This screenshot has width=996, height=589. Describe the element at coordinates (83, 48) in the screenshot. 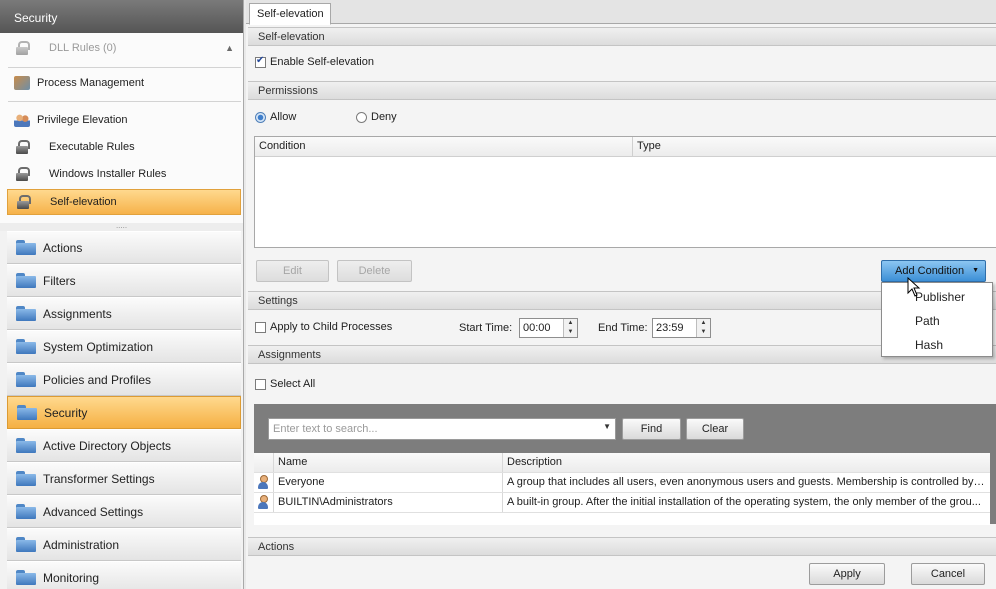

I see `tree-item-label: DLL Rules (0)` at that location.